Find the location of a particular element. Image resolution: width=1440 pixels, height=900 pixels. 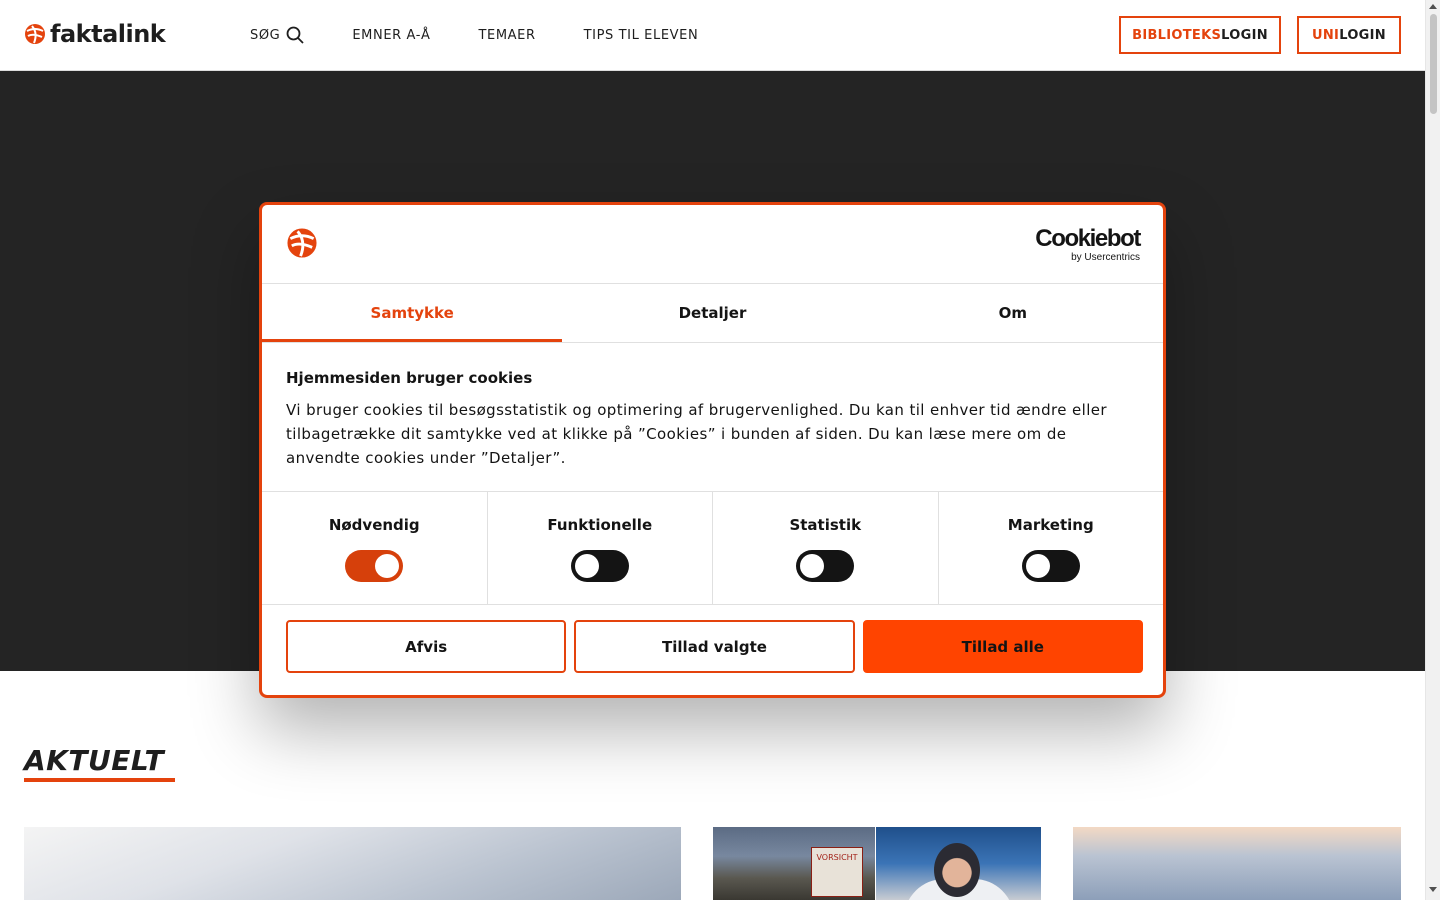

login-accent-text: UNI is located at coordinates (1326, 35).